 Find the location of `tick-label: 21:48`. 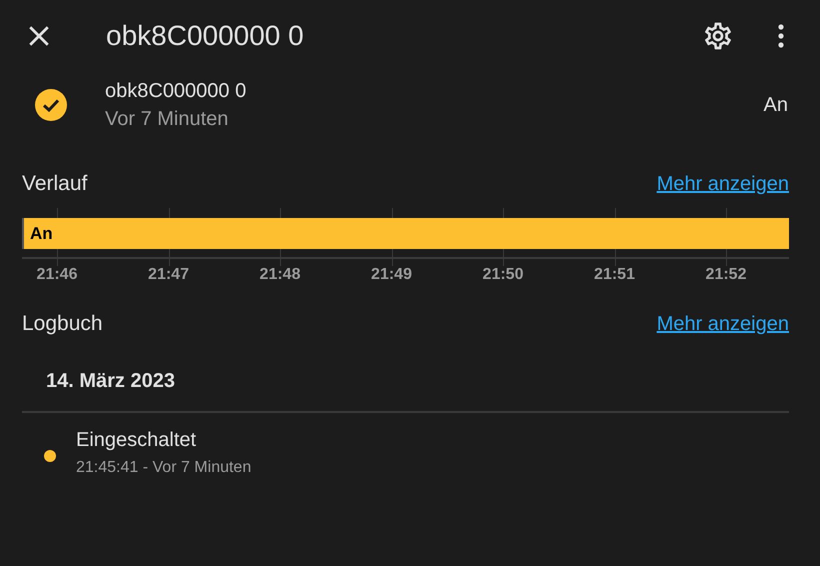

tick-label: 21:48 is located at coordinates (280, 275).